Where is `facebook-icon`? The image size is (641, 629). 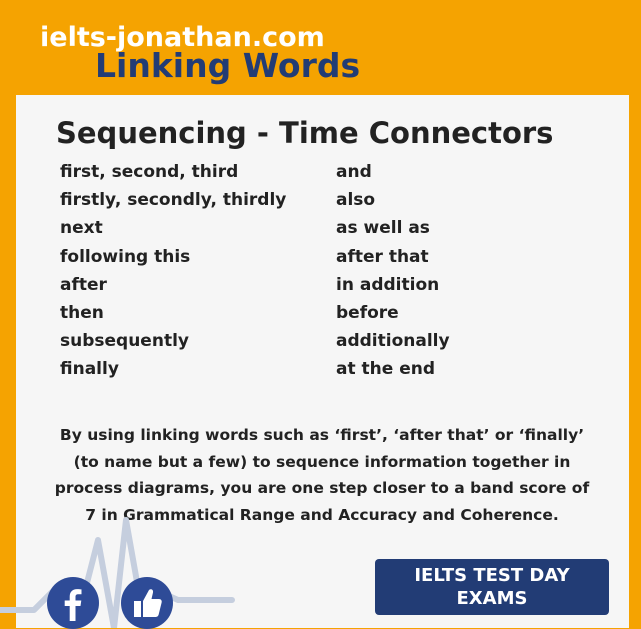 facebook-icon is located at coordinates (73, 605).